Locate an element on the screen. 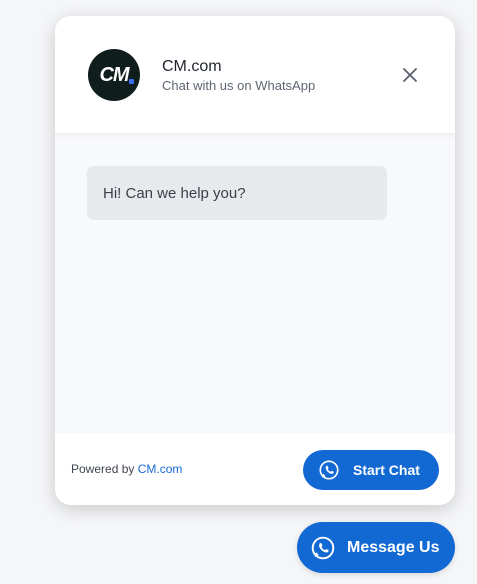  logo-text: CM is located at coordinates (114, 74).